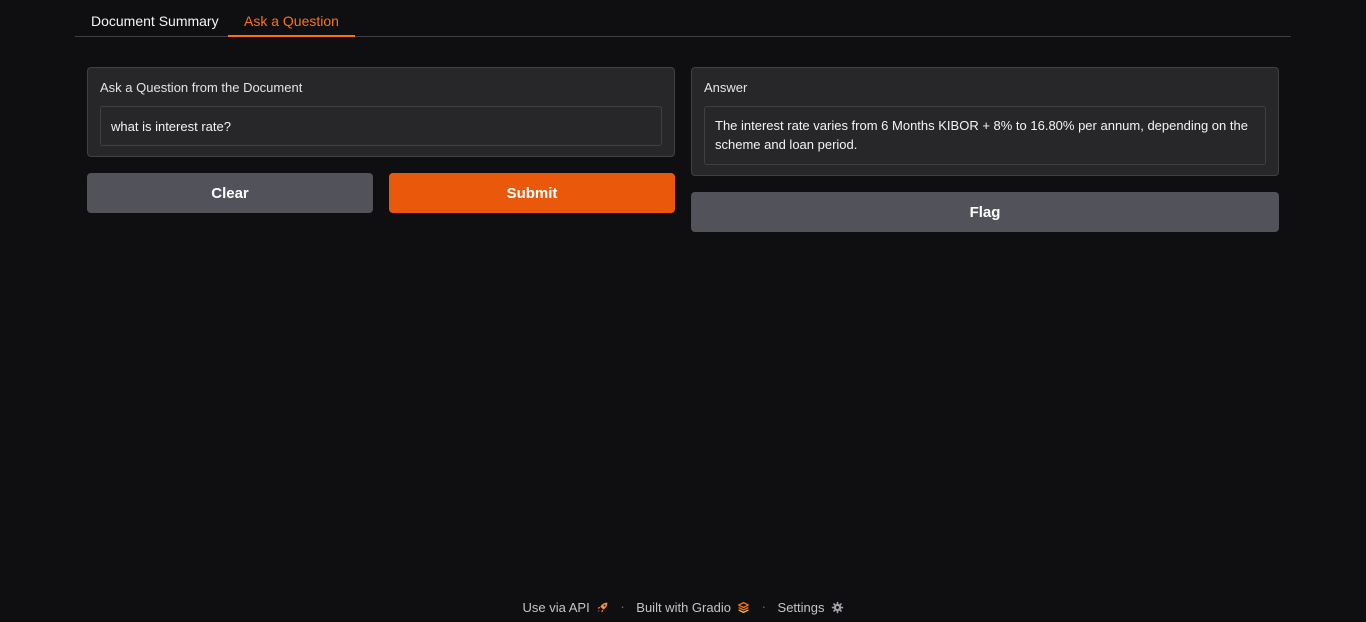 The height and width of the screenshot is (622, 1366). What do you see at coordinates (683, 18) in the screenshot?
I see `tab-bar: Document Summary Ask a Question` at bounding box center [683, 18].